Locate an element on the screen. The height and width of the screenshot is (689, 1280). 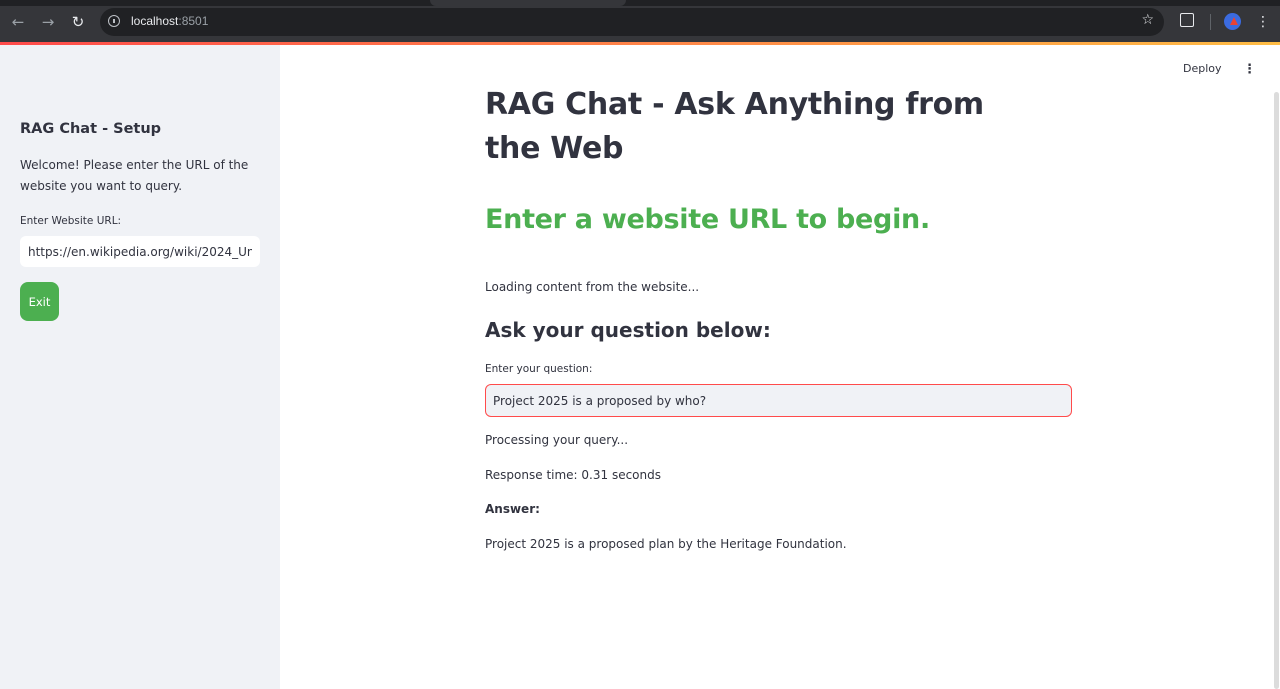
tab-strip is located at coordinates (640, 3).